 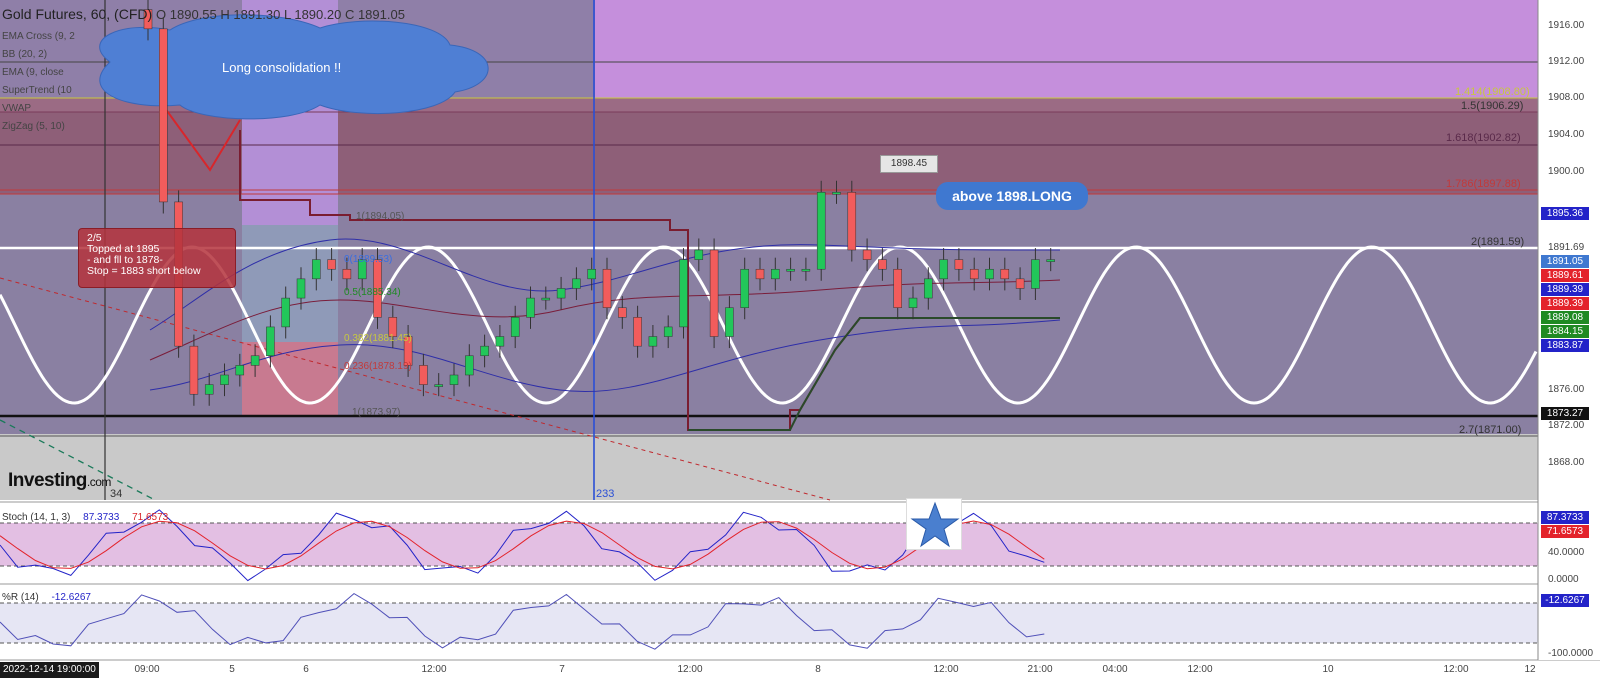 What do you see at coordinates (1566, 425) in the screenshot?
I see `price-axis-label: 1872.00` at bounding box center [1566, 425].